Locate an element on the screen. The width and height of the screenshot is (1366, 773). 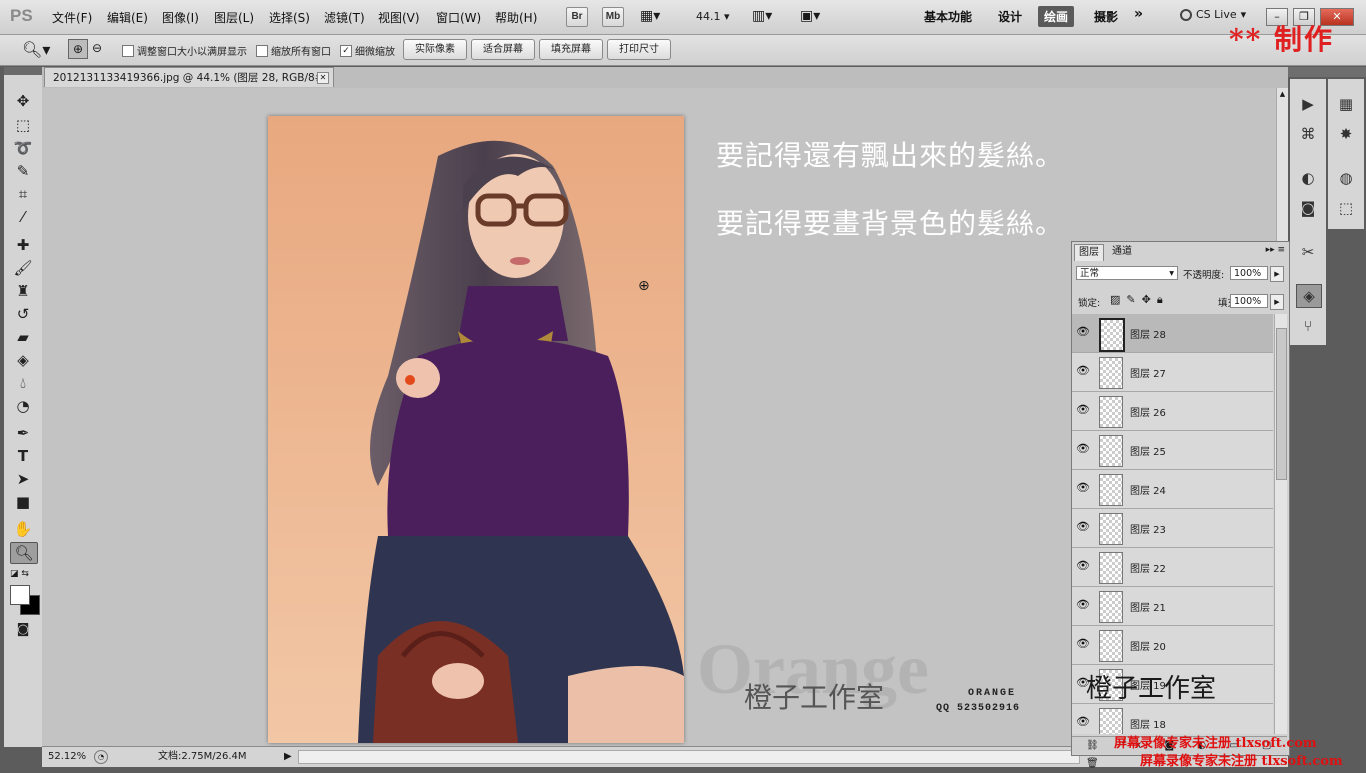
menu-file: 文件(F) is located at coordinates (72, 17).